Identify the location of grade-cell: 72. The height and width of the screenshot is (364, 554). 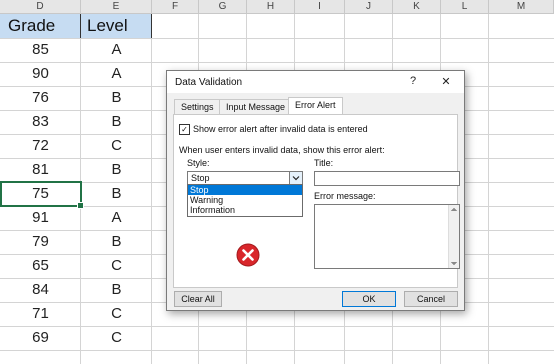
(40, 146).